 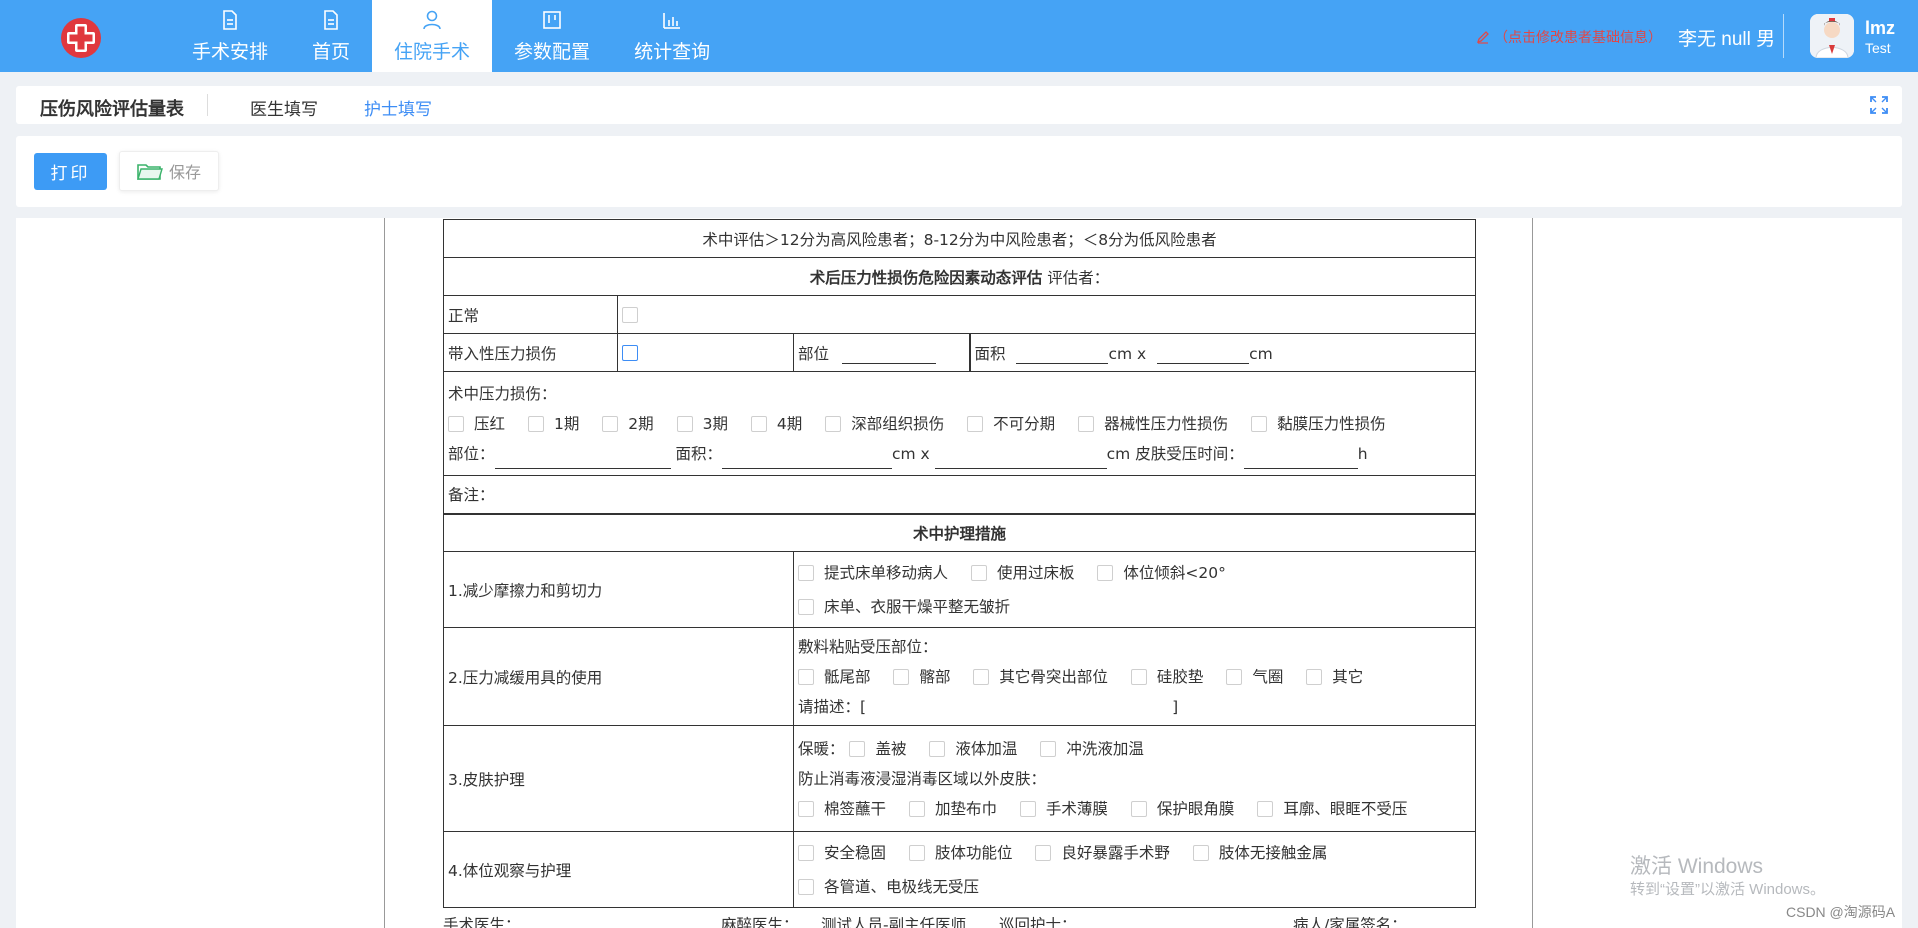 I want to click on option-blanket: 盖被, so click(x=877, y=749).